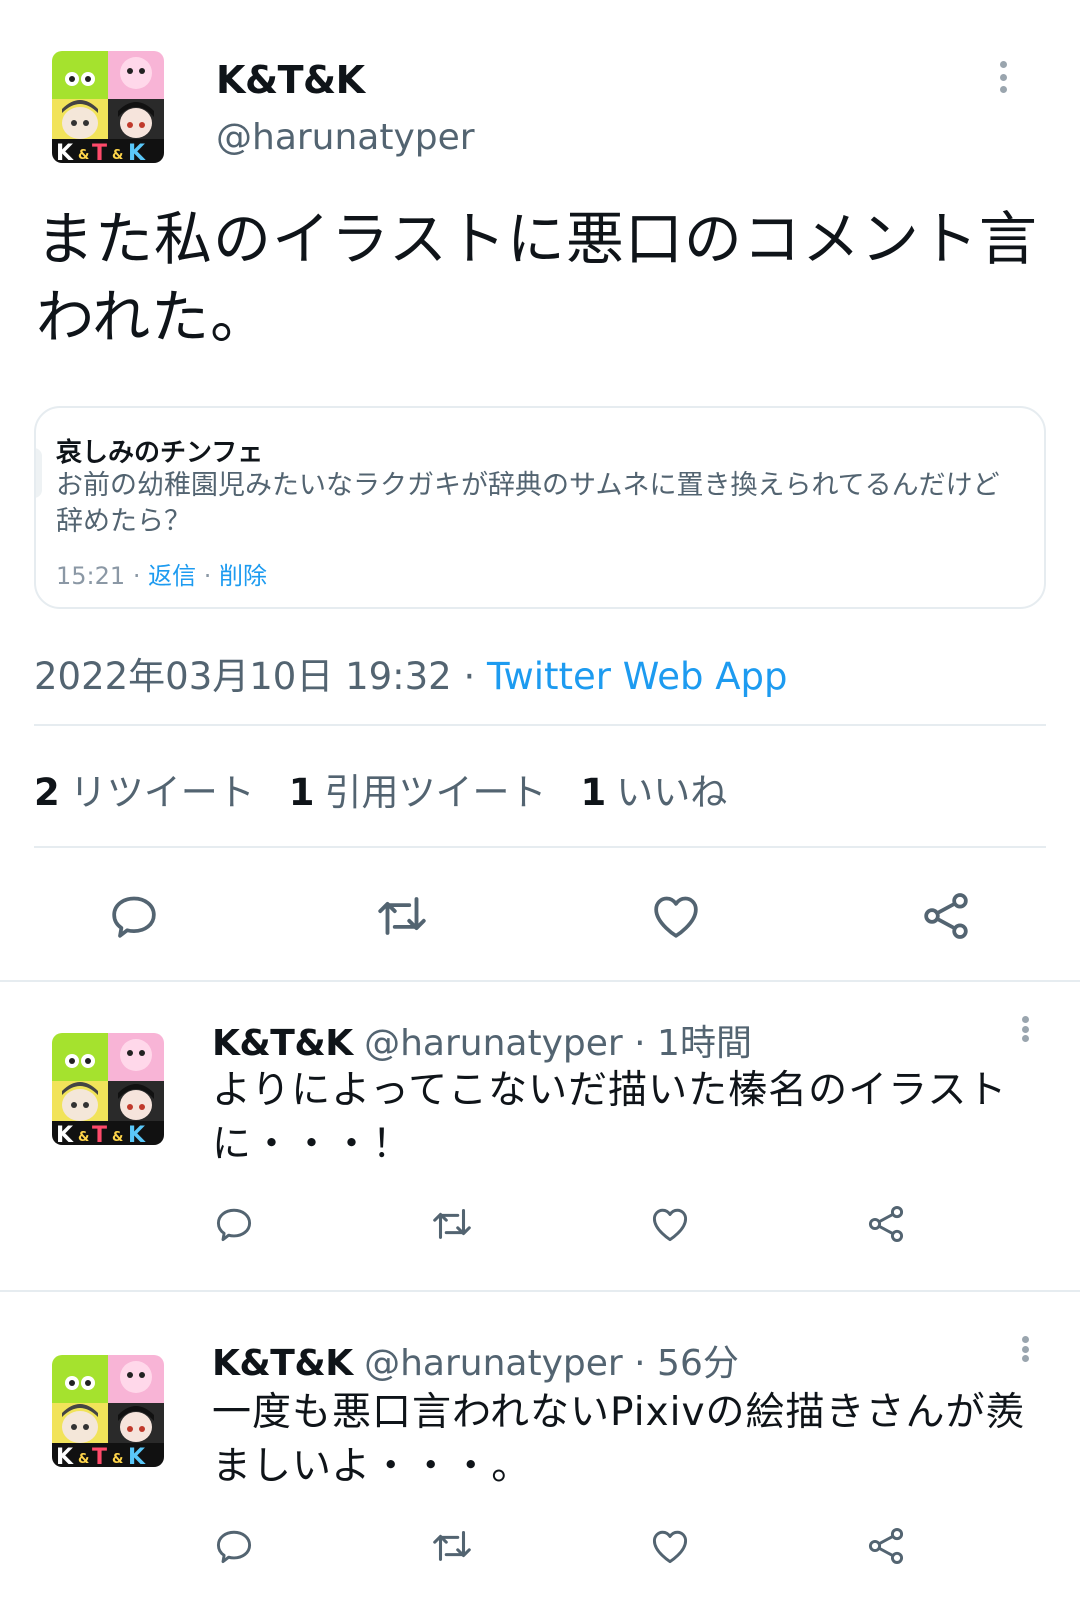  I want to click on reply-text: よりによってこないだ描いた榛名のイラストに・・・！, so click(610, 1117).